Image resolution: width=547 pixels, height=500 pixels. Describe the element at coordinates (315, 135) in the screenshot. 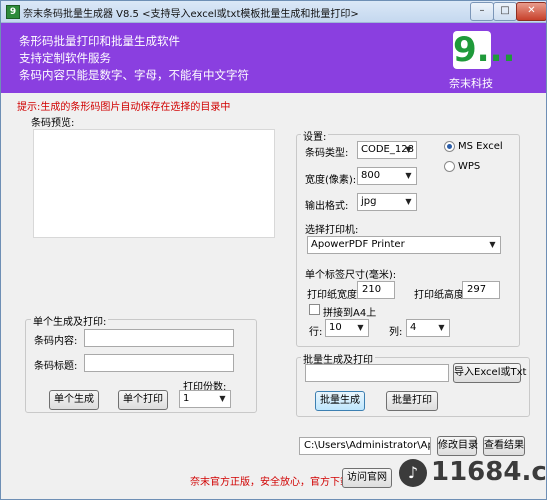

I see `settings-group-title: 设置:` at that location.